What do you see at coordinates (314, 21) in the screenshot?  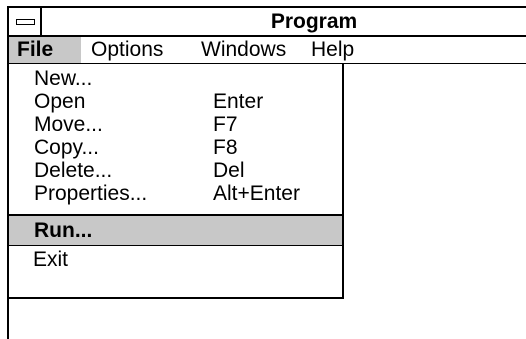 I see `window-title: Program` at bounding box center [314, 21].